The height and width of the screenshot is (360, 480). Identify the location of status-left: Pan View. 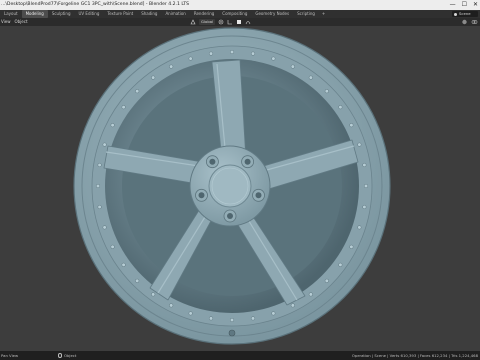
(10, 355).